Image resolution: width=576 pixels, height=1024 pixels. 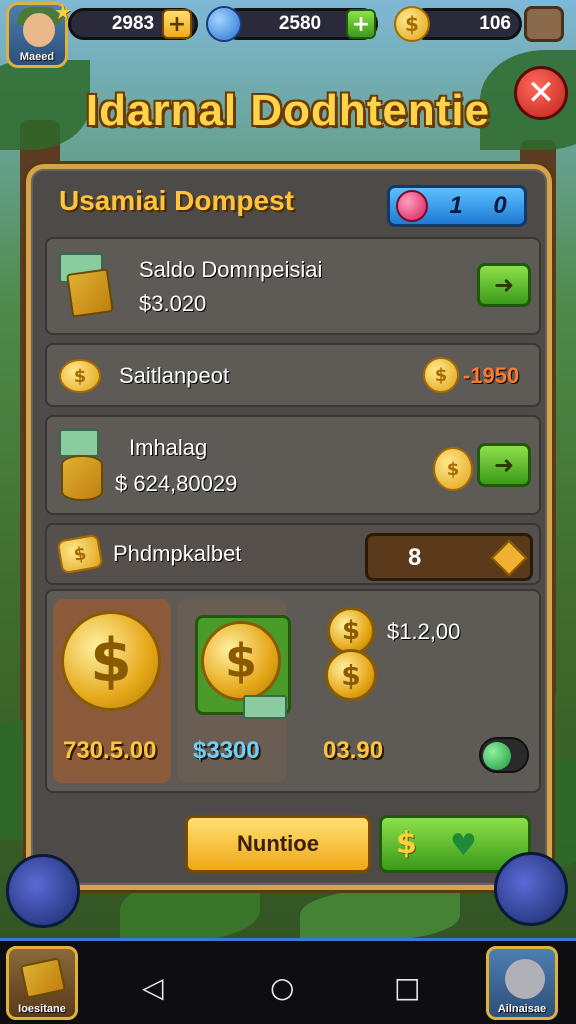 I want to click on income-go-button: ➜, so click(x=504, y=465).